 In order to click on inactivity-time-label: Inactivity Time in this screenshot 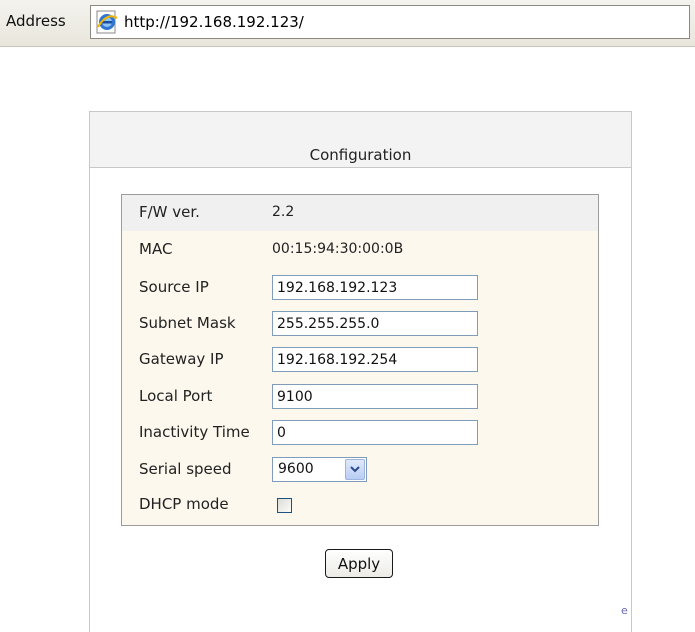, I will do `click(194, 432)`.